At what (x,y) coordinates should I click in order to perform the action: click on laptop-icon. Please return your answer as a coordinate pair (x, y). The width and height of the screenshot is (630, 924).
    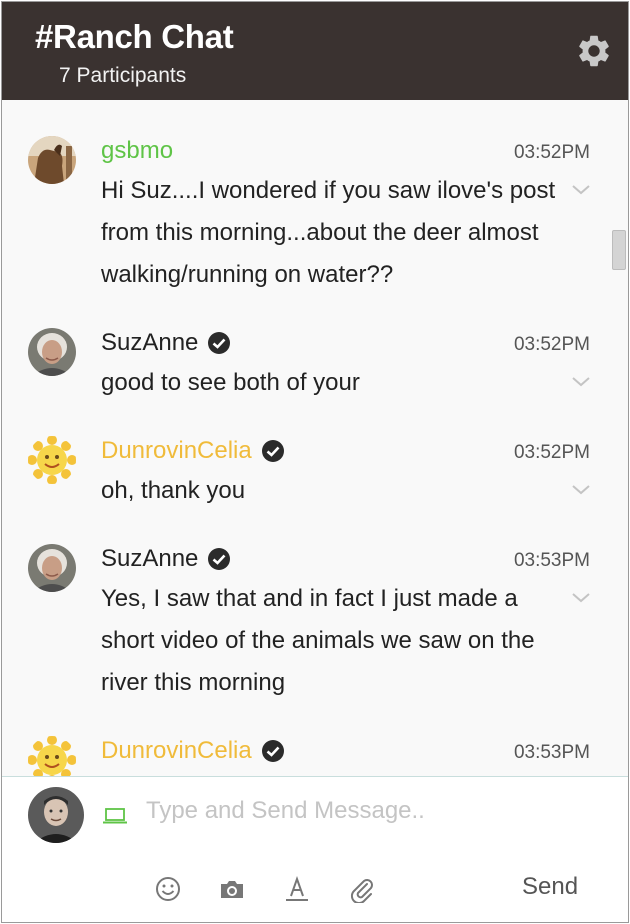
    Looking at the image, I should click on (115, 816).